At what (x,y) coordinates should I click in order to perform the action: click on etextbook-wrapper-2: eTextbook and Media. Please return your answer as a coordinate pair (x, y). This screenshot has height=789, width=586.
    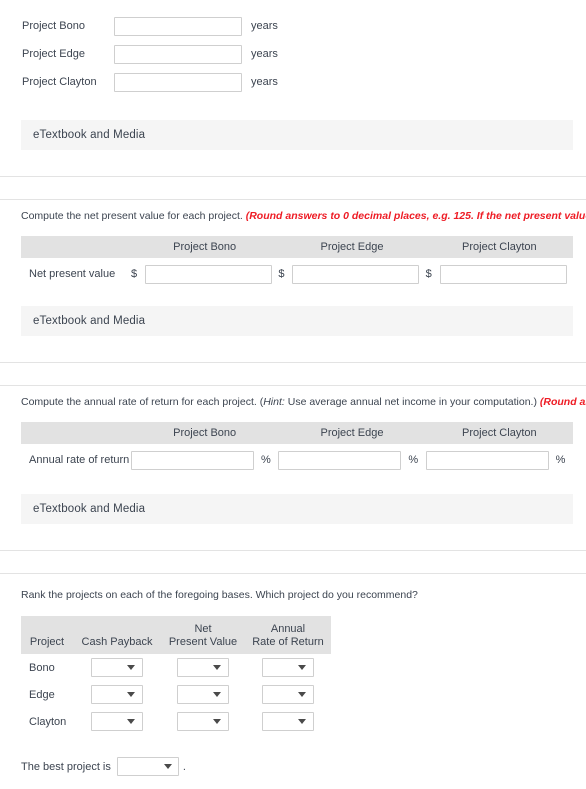
    Looking at the image, I should click on (293, 313).